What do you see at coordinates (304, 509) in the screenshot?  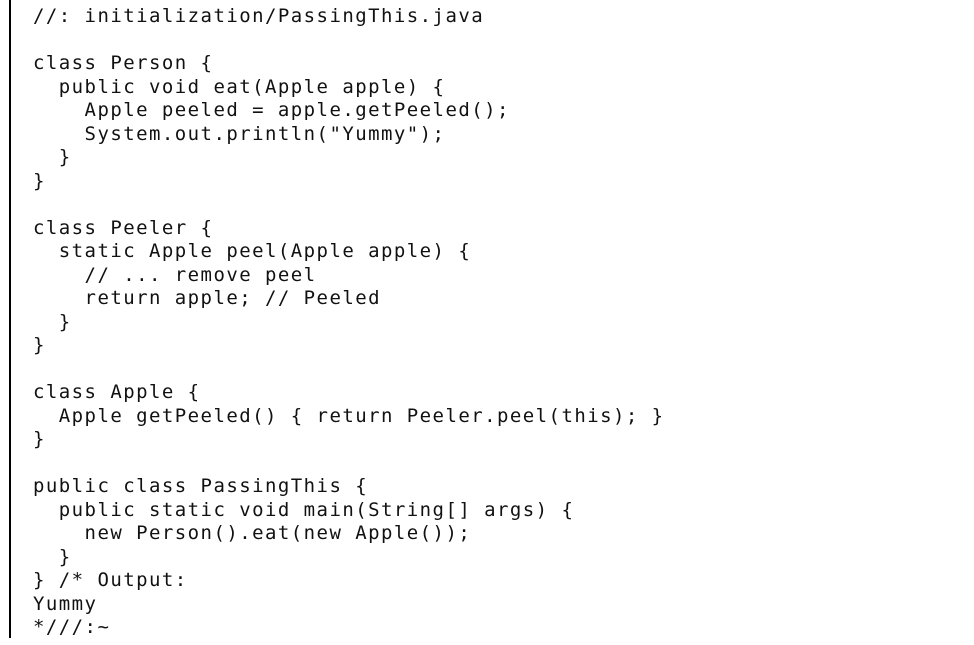 I see `code-line: public static void main(String[] args) {` at bounding box center [304, 509].